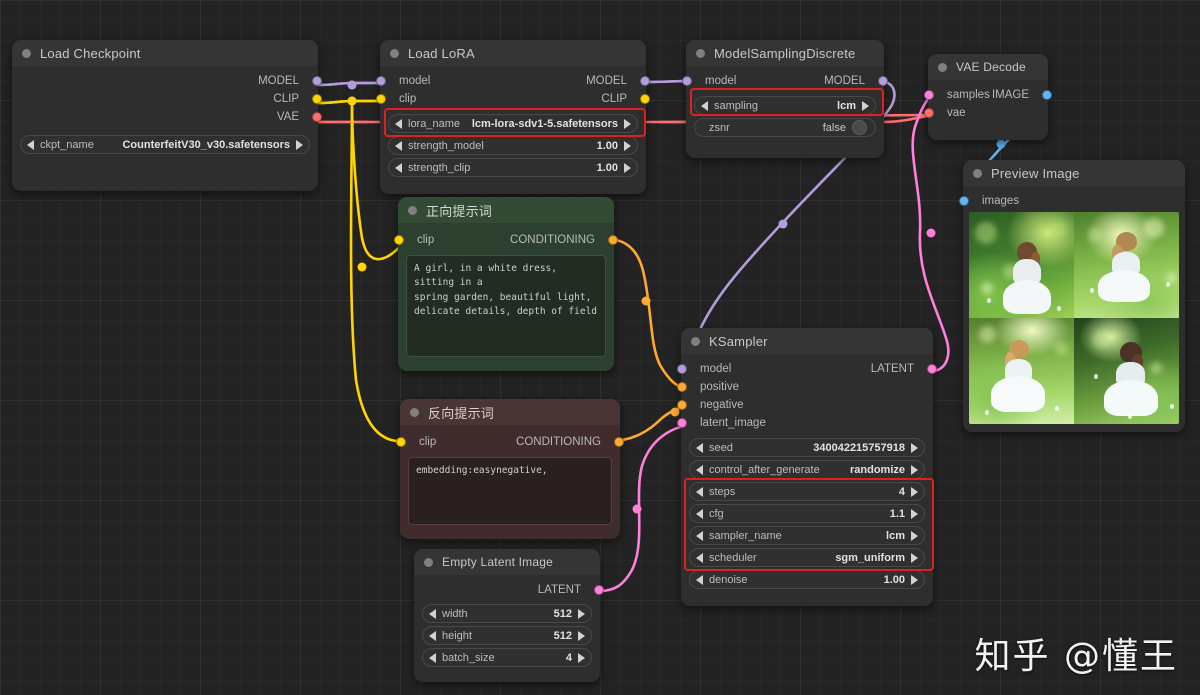  I want to click on port-dot-image, so click(1047, 95).